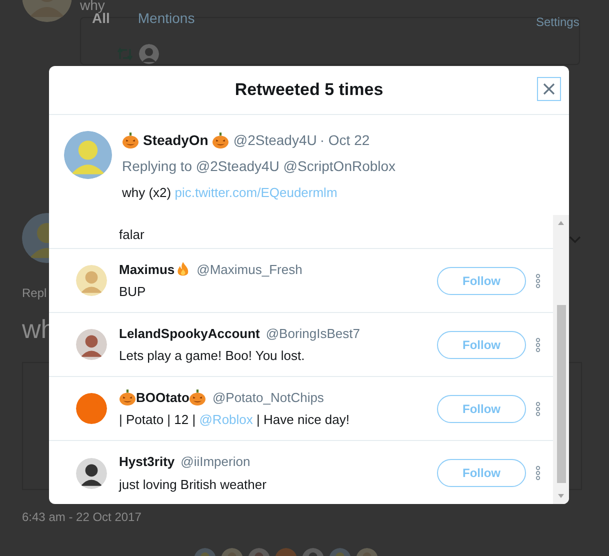  Describe the element at coordinates (249, 269) in the screenshot. I see `user-handle: @Maximus_Fresh` at that location.